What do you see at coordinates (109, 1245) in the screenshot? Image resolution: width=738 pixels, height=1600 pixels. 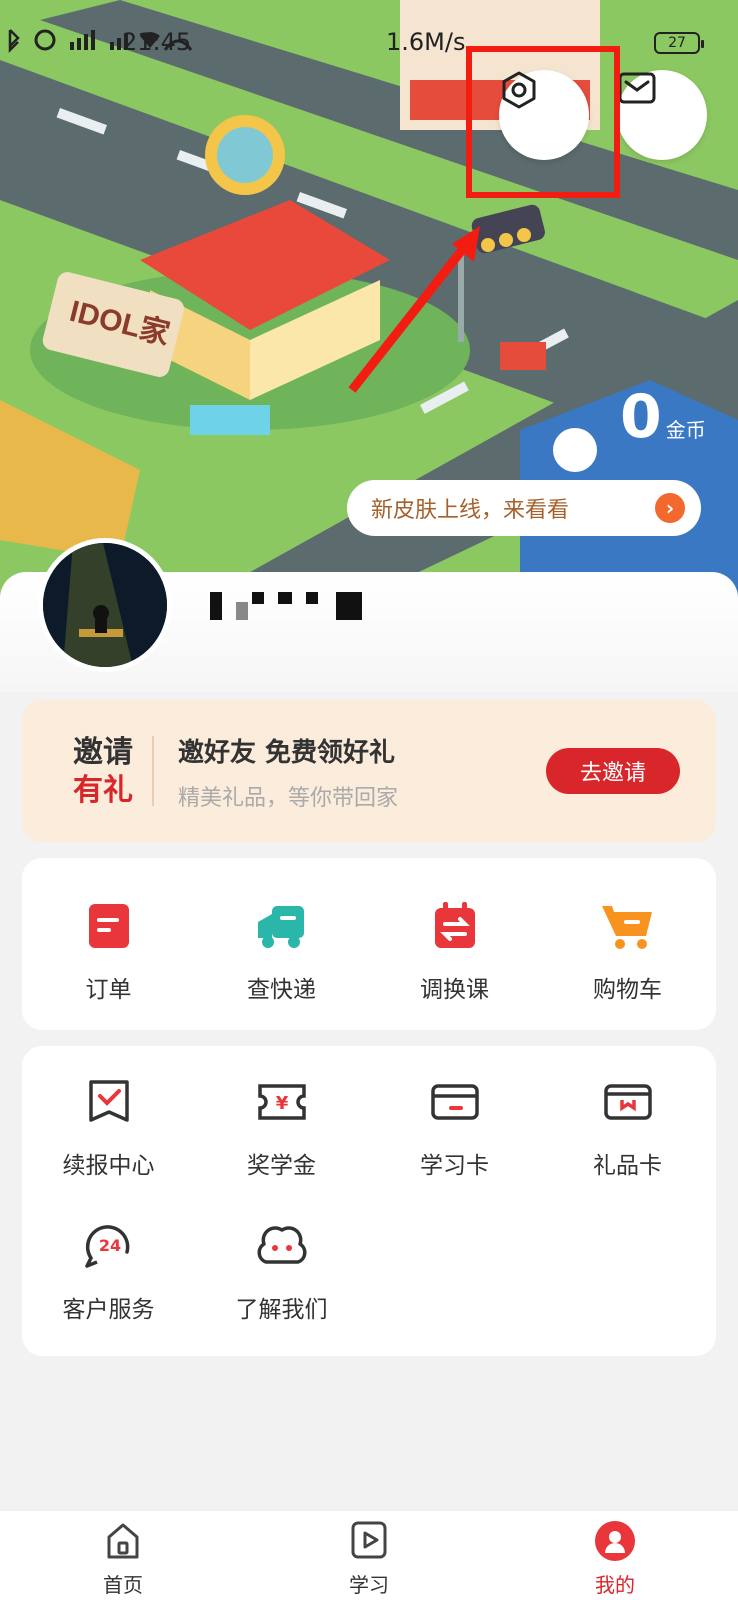 I see `svg-text: 24` at bounding box center [109, 1245].